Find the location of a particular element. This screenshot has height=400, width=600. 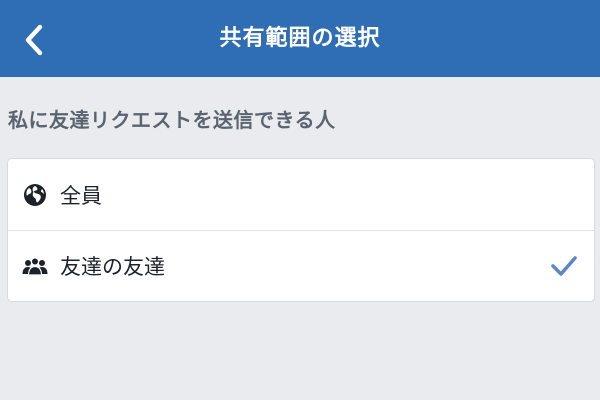

checkmark-icon is located at coordinates (564, 266).